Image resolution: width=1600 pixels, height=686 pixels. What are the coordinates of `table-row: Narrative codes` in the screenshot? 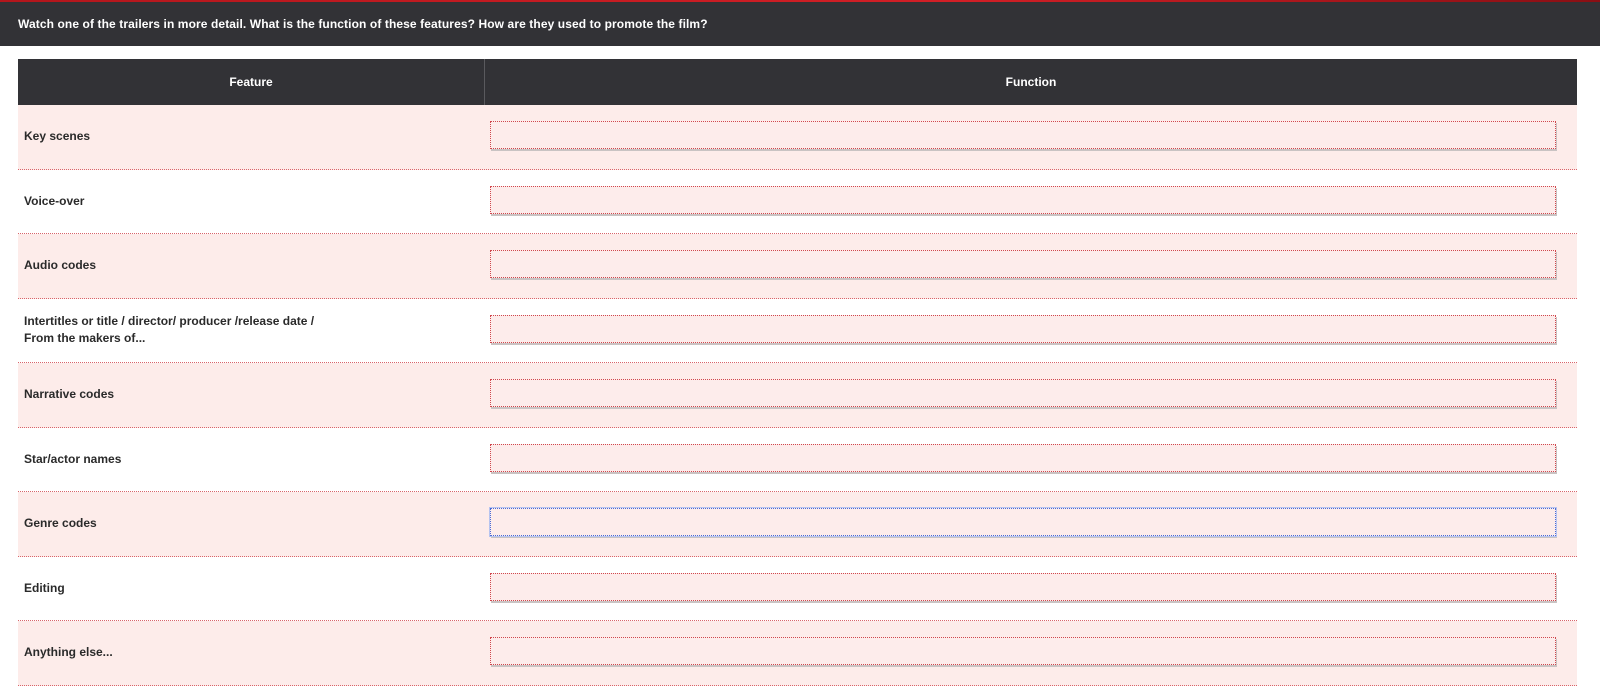 It's located at (797, 395).